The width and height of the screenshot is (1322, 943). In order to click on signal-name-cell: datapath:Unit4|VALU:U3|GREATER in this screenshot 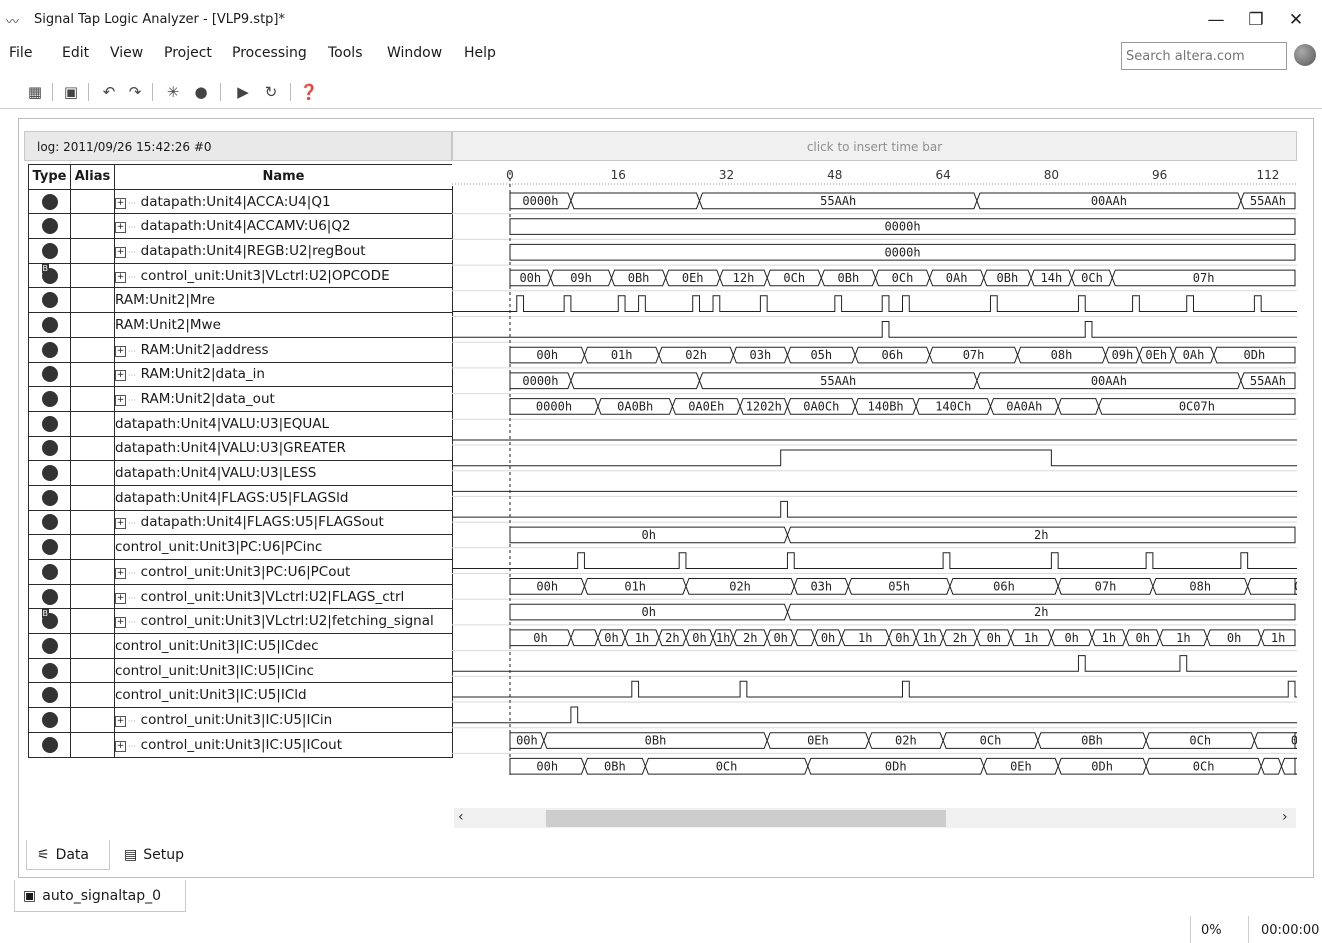, I will do `click(283, 448)`.